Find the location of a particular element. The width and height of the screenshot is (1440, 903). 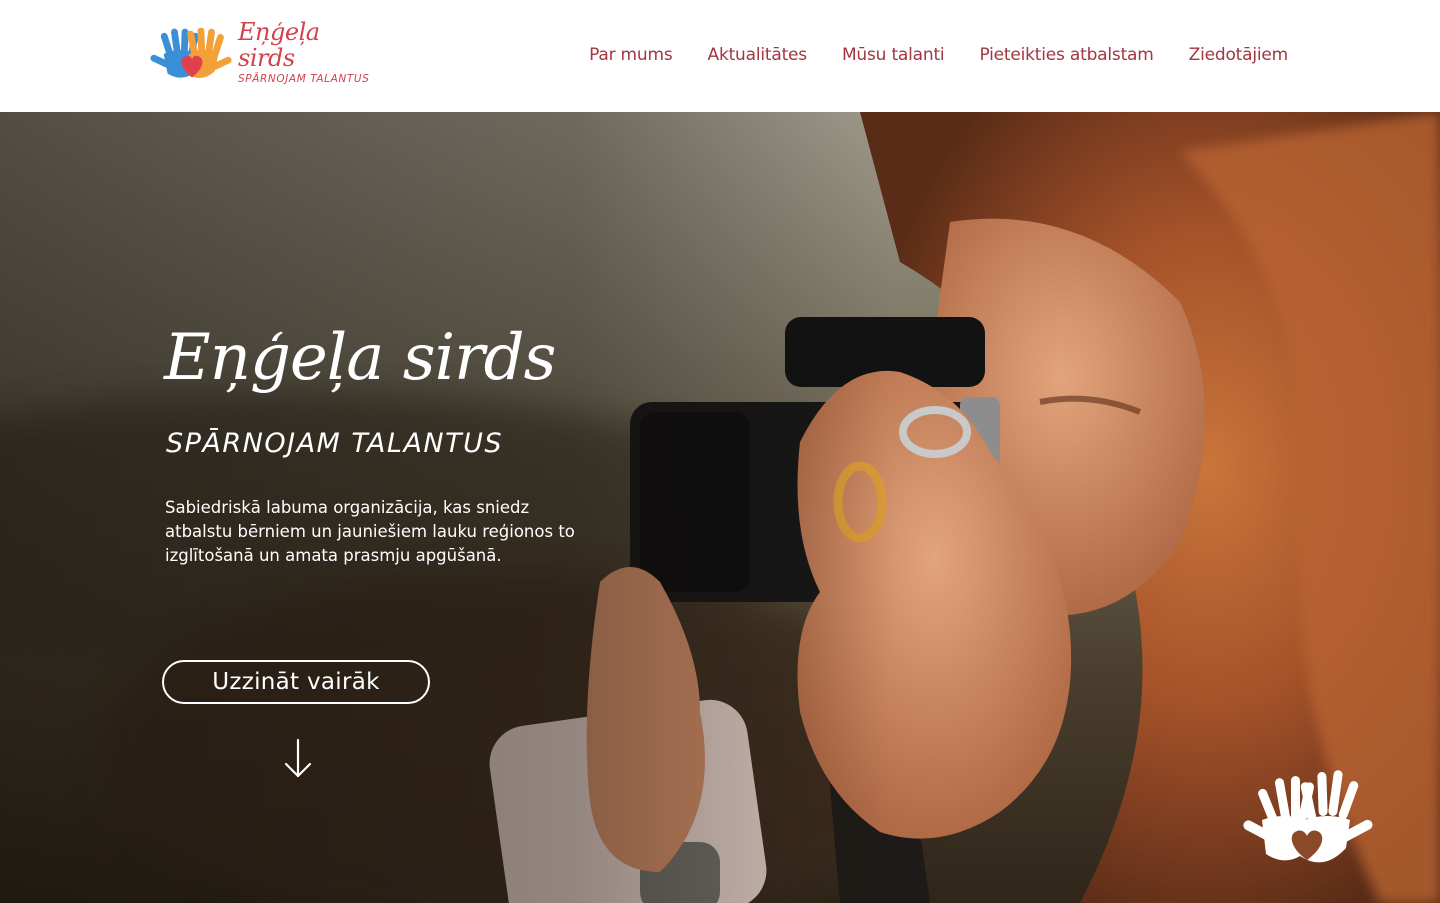

nav-musu-talanti: Mūsu talanti is located at coordinates (893, 55).